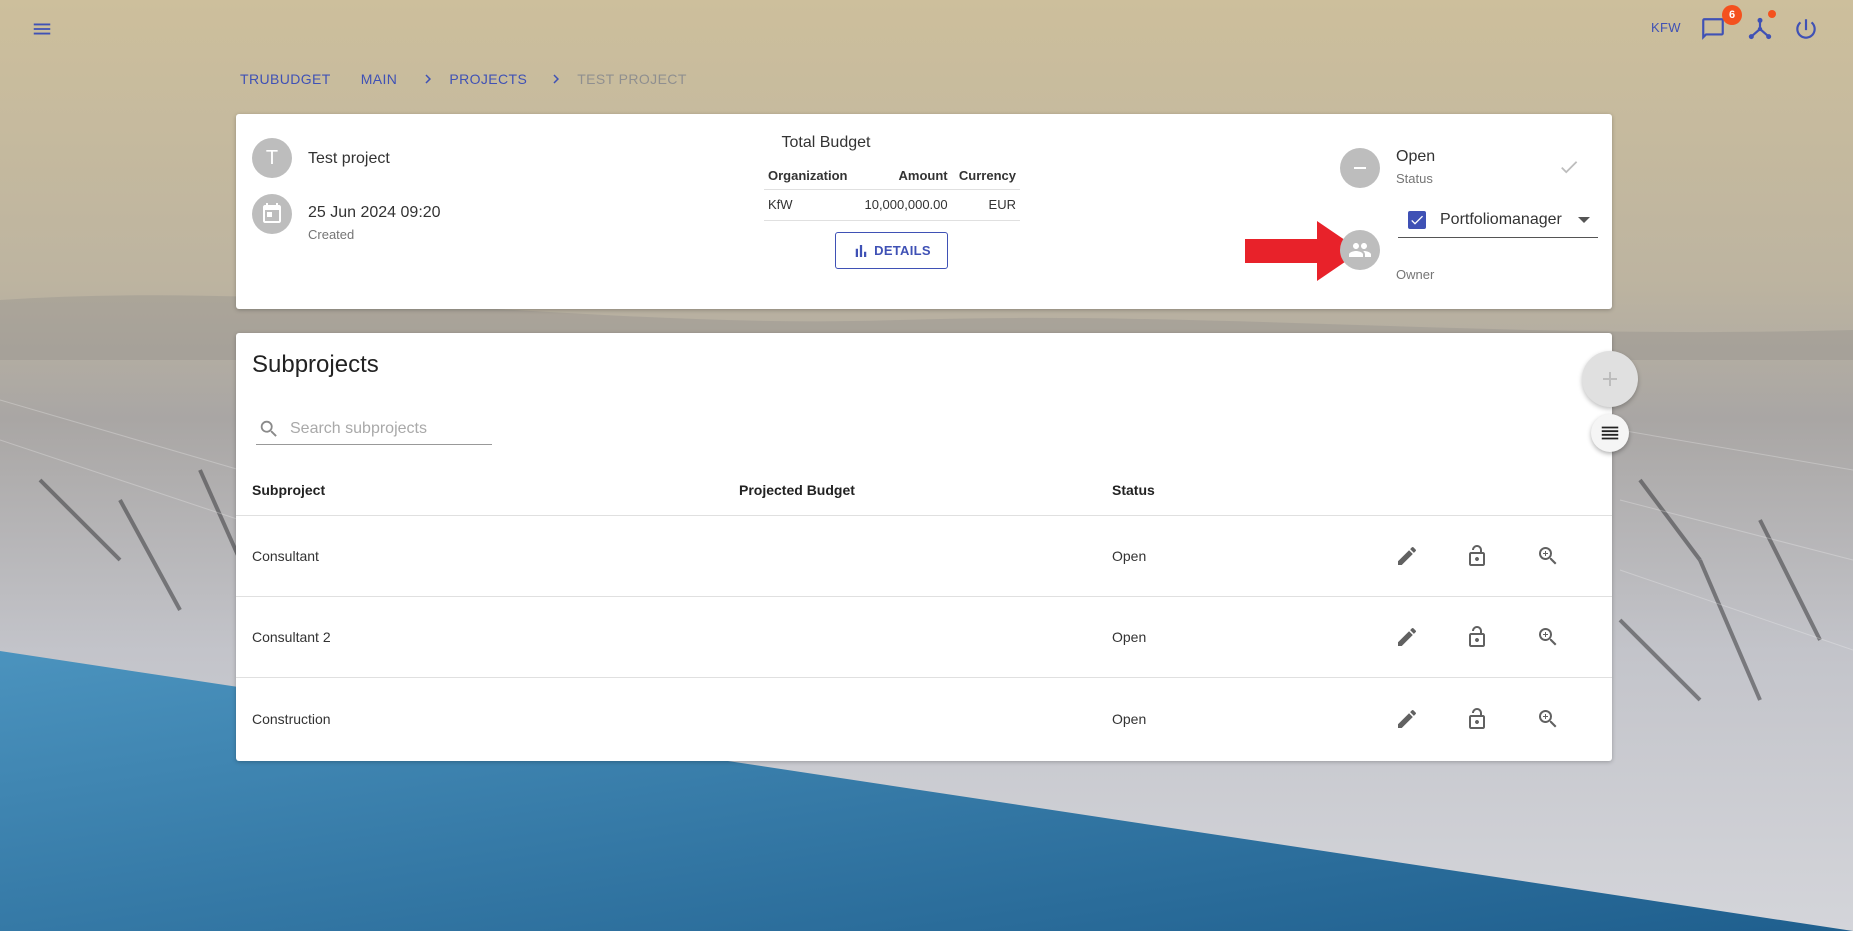  I want to click on breadcrumb-trubudget: TRUBUDGET, so click(285, 79).